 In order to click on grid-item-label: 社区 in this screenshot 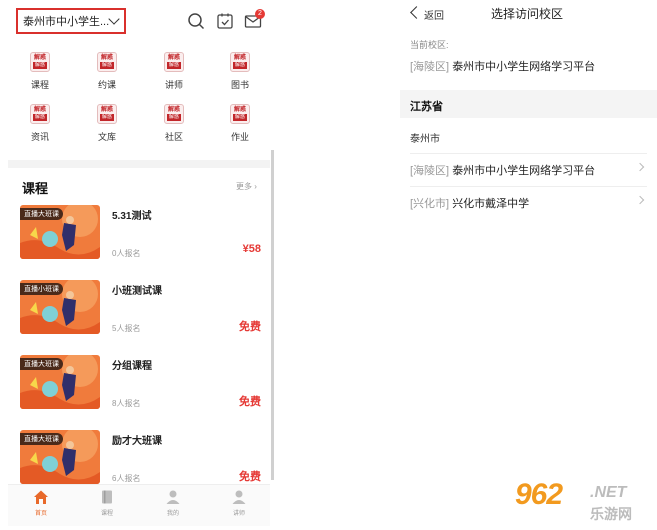, I will do `click(173, 137)`.